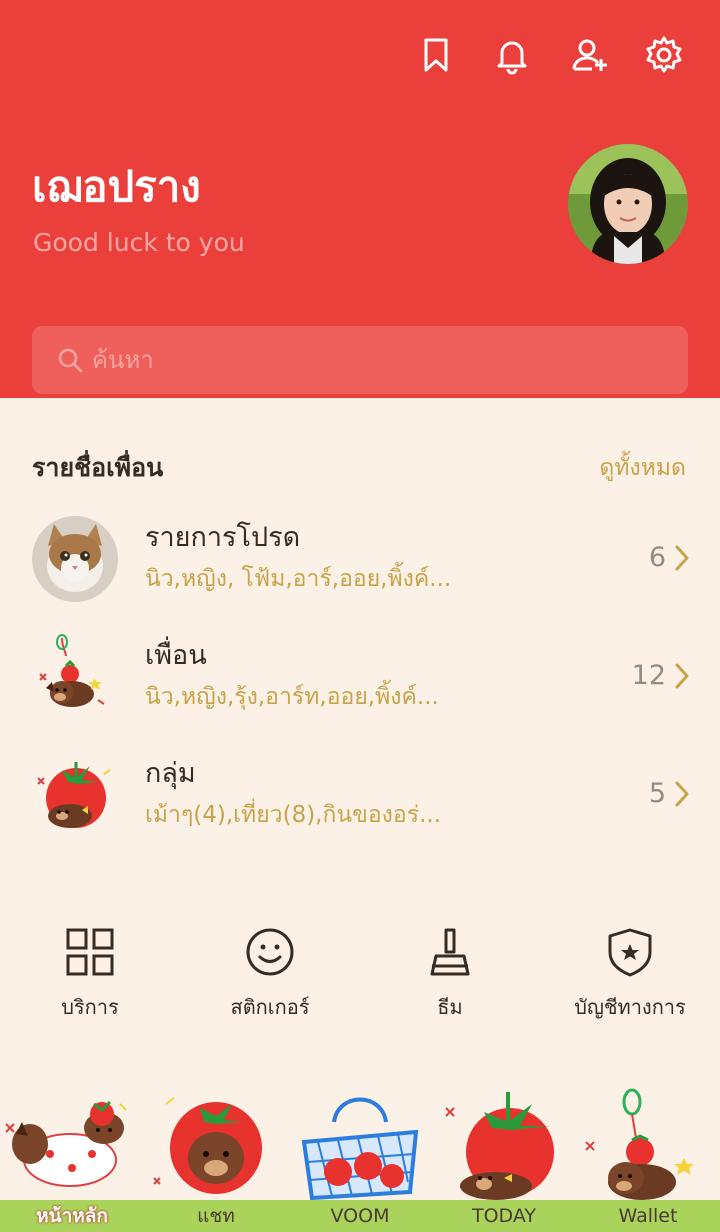 The image size is (720, 1232). I want to click on add-friend-icon, so click(590, 55).